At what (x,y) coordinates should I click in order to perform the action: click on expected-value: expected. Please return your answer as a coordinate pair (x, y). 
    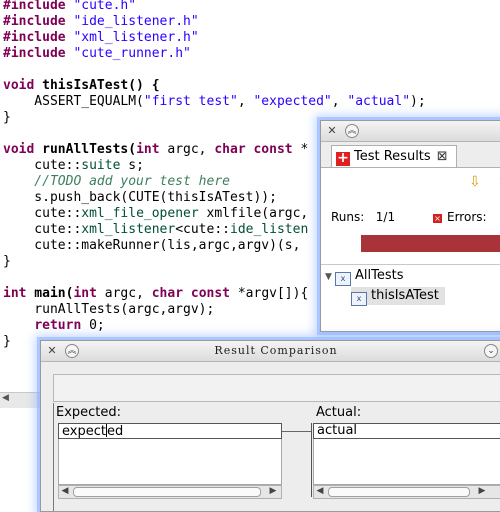
    Looking at the image, I should click on (93, 431).